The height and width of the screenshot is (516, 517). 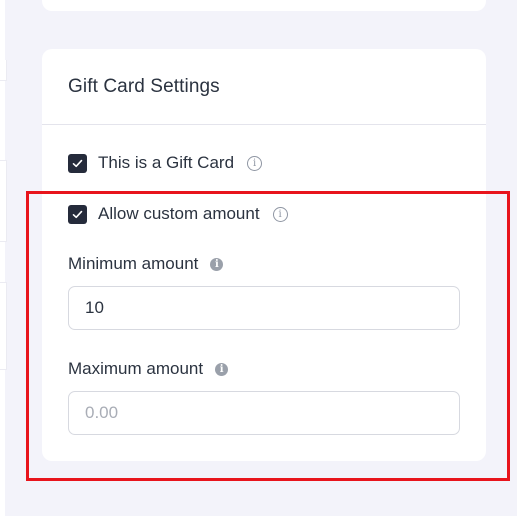 I want to click on gift-card-checkbox-row: This is a Gift Card i, so click(x=165, y=163).